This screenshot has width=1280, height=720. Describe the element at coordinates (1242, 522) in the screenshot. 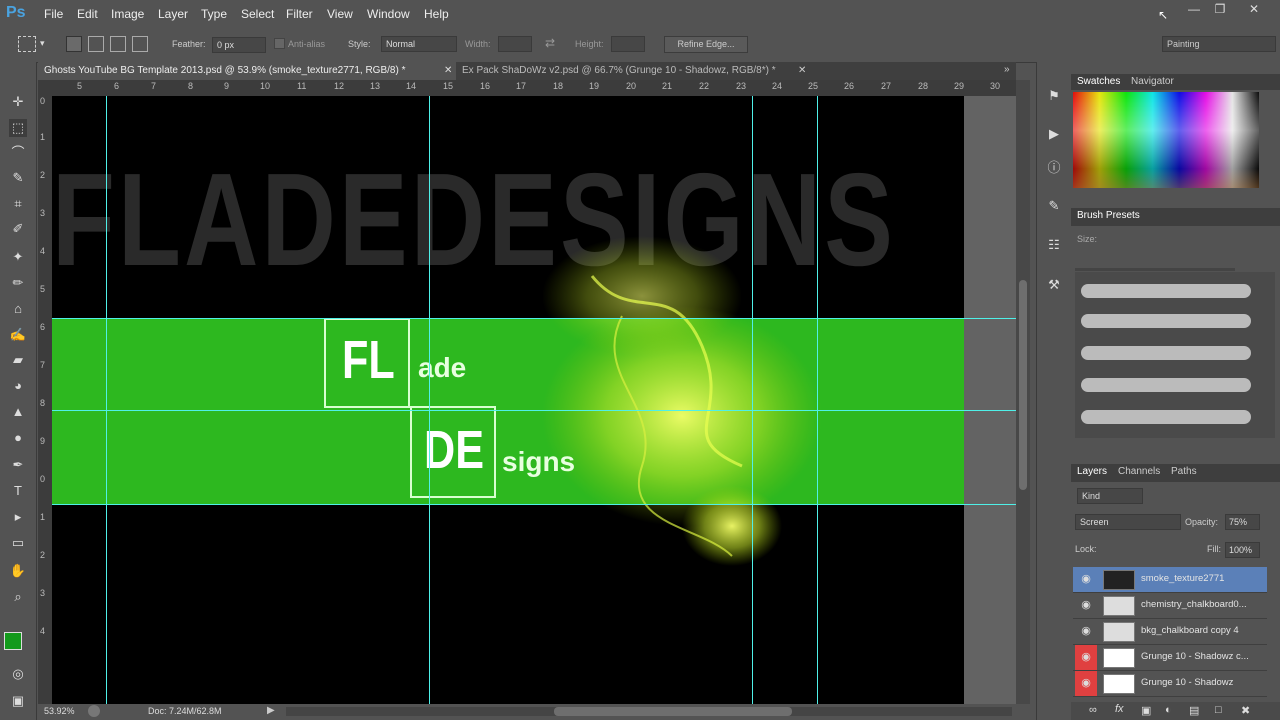

I see `opacity-input: 75%` at that location.